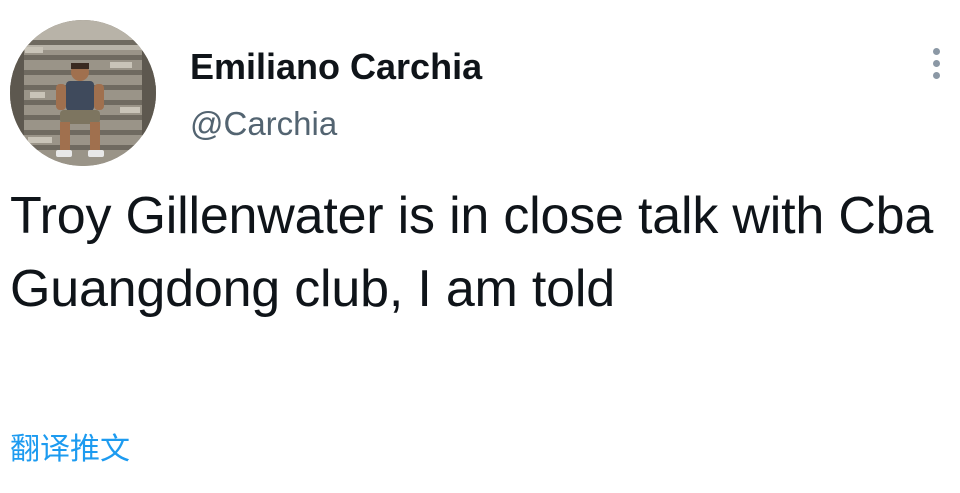 The image size is (960, 493). I want to click on avatar-photo, so click(83, 93).